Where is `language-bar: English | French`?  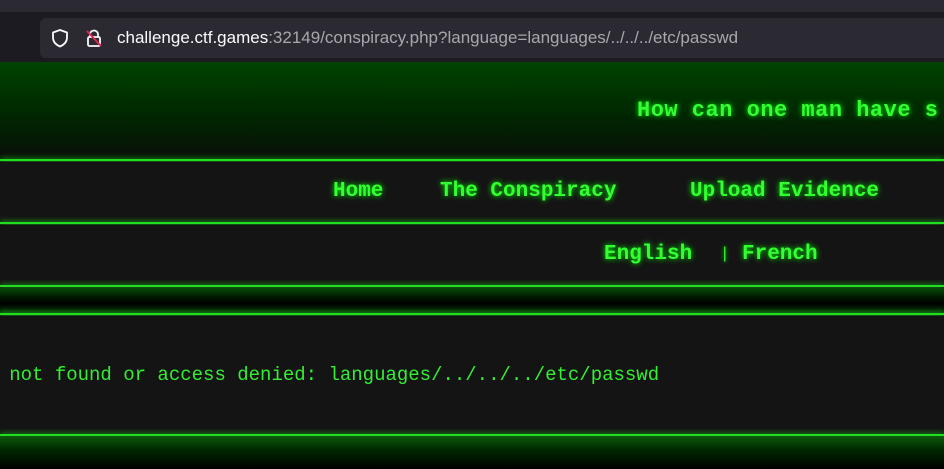
language-bar: English | French is located at coordinates (472, 255).